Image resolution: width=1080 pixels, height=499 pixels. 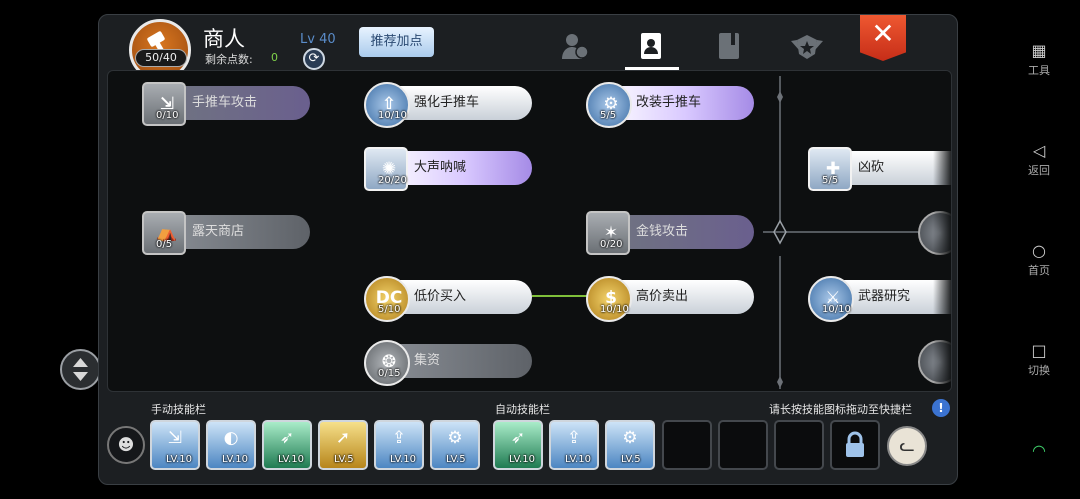 I want to click on skill-points-value: 0, so click(x=274, y=57).